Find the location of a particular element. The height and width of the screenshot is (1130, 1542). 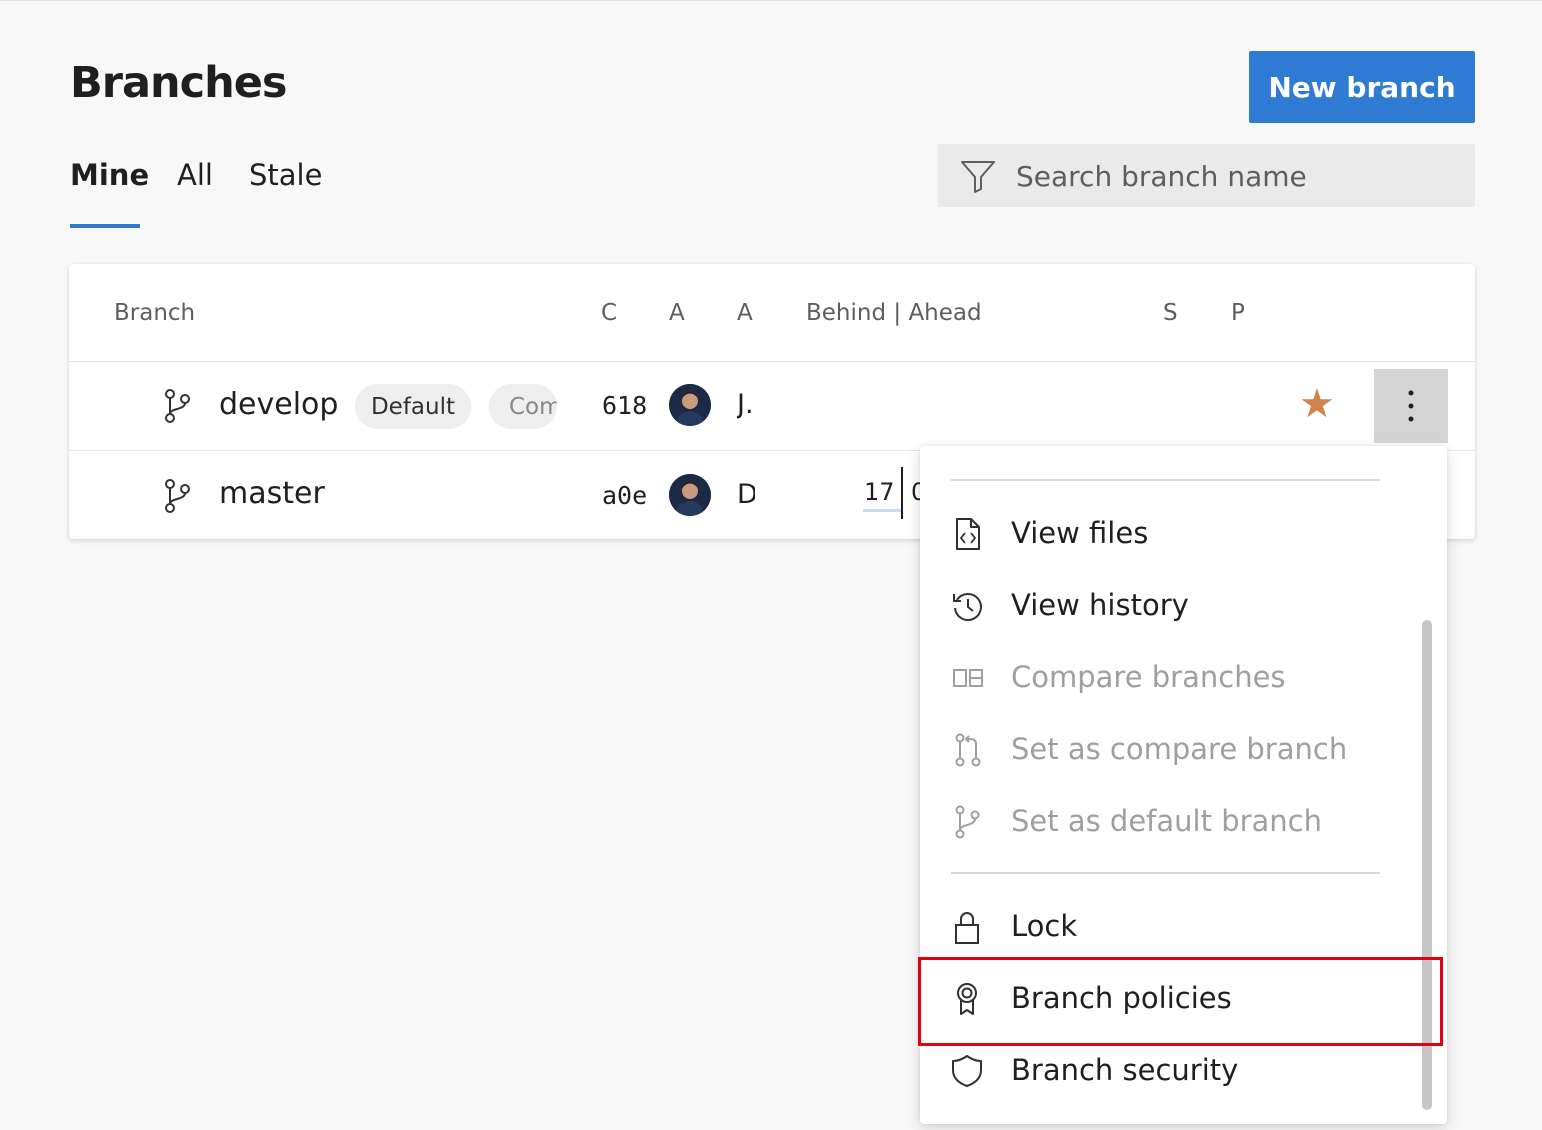

branch-name-link: develop is located at coordinates (278, 404).